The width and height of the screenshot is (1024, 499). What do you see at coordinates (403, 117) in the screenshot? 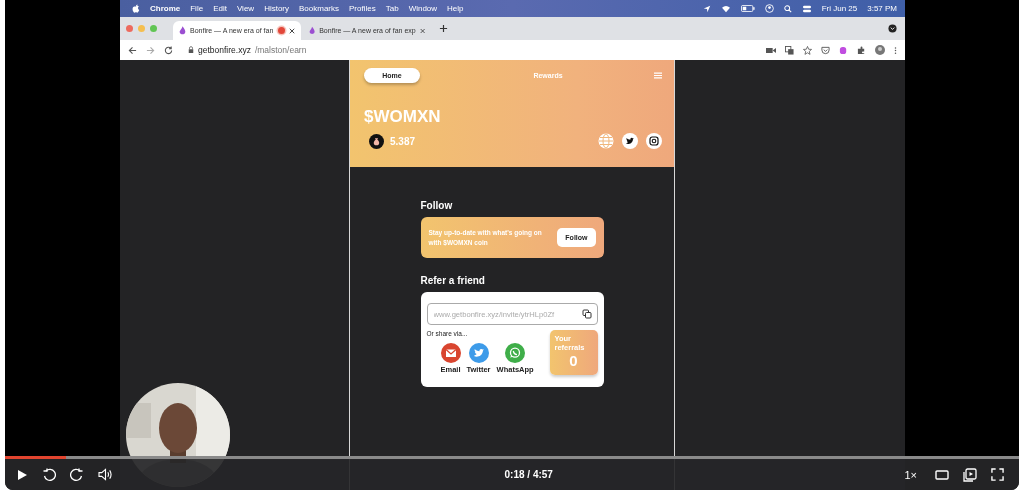
I see `coin-title: $WOMXN` at bounding box center [403, 117].